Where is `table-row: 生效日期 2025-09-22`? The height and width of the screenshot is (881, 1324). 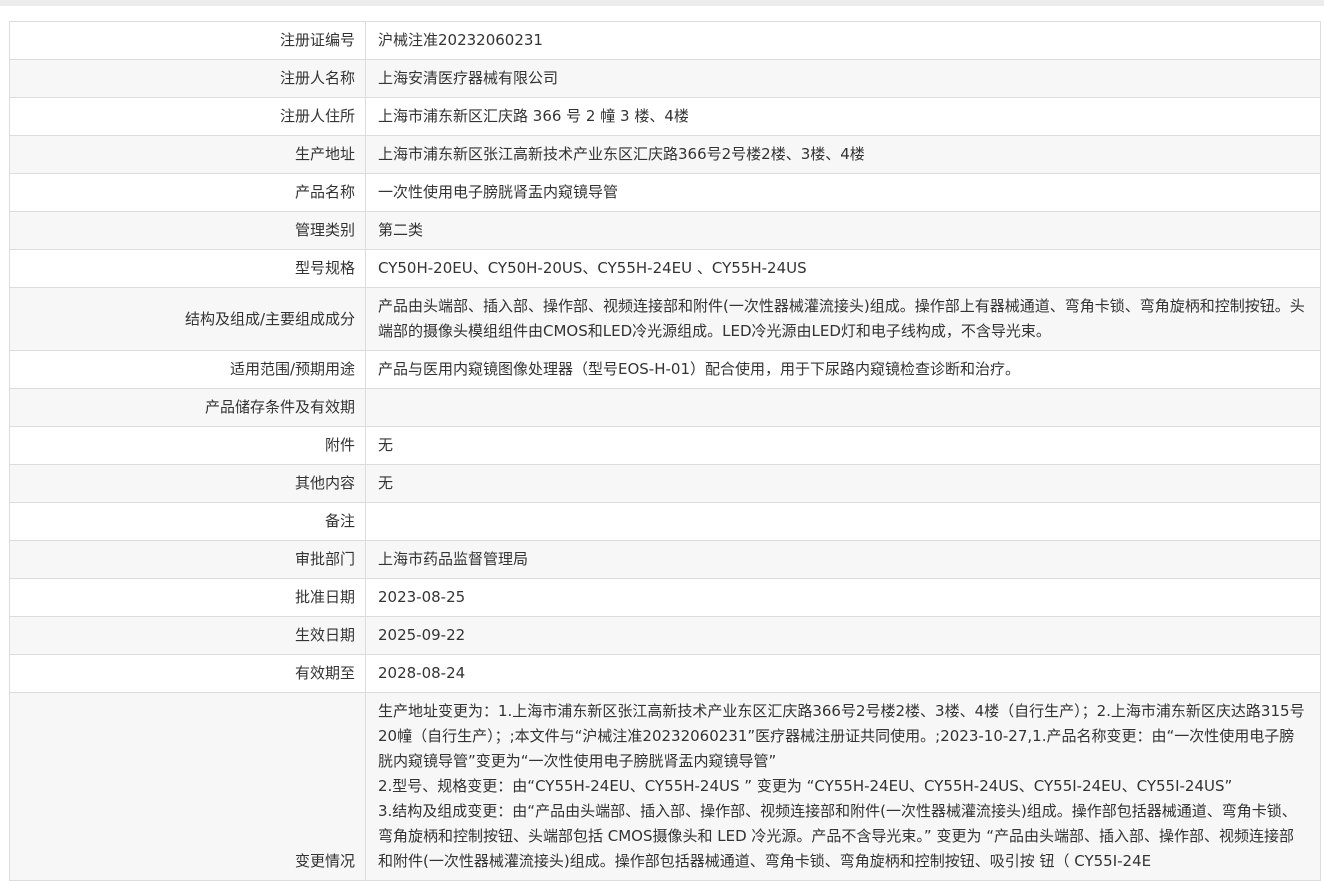 table-row: 生效日期 2025-09-22 is located at coordinates (665, 635).